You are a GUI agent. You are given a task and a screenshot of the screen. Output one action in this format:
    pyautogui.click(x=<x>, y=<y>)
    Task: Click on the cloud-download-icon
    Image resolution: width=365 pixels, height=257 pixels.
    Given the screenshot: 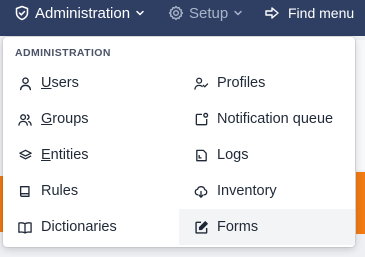 What is the action you would take?
    pyautogui.click(x=201, y=191)
    